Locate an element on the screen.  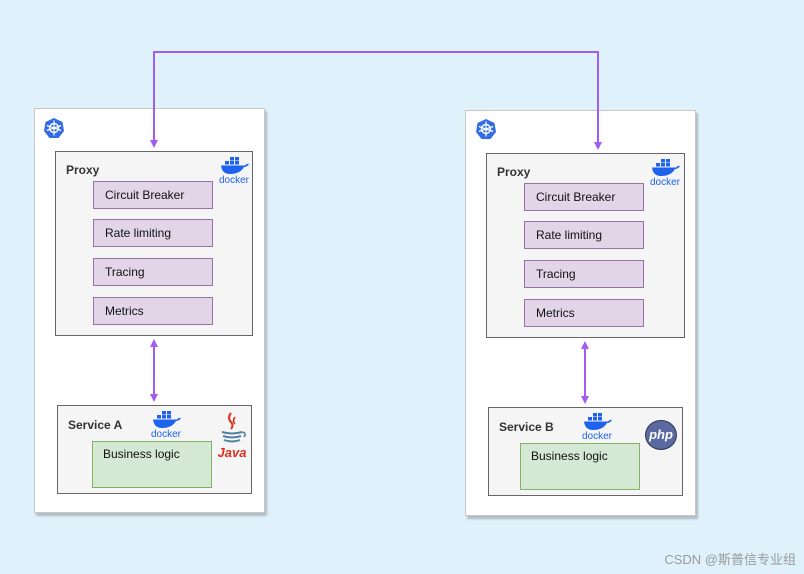
watermark: CSDN @斯普信专业组 is located at coordinates (730, 559).